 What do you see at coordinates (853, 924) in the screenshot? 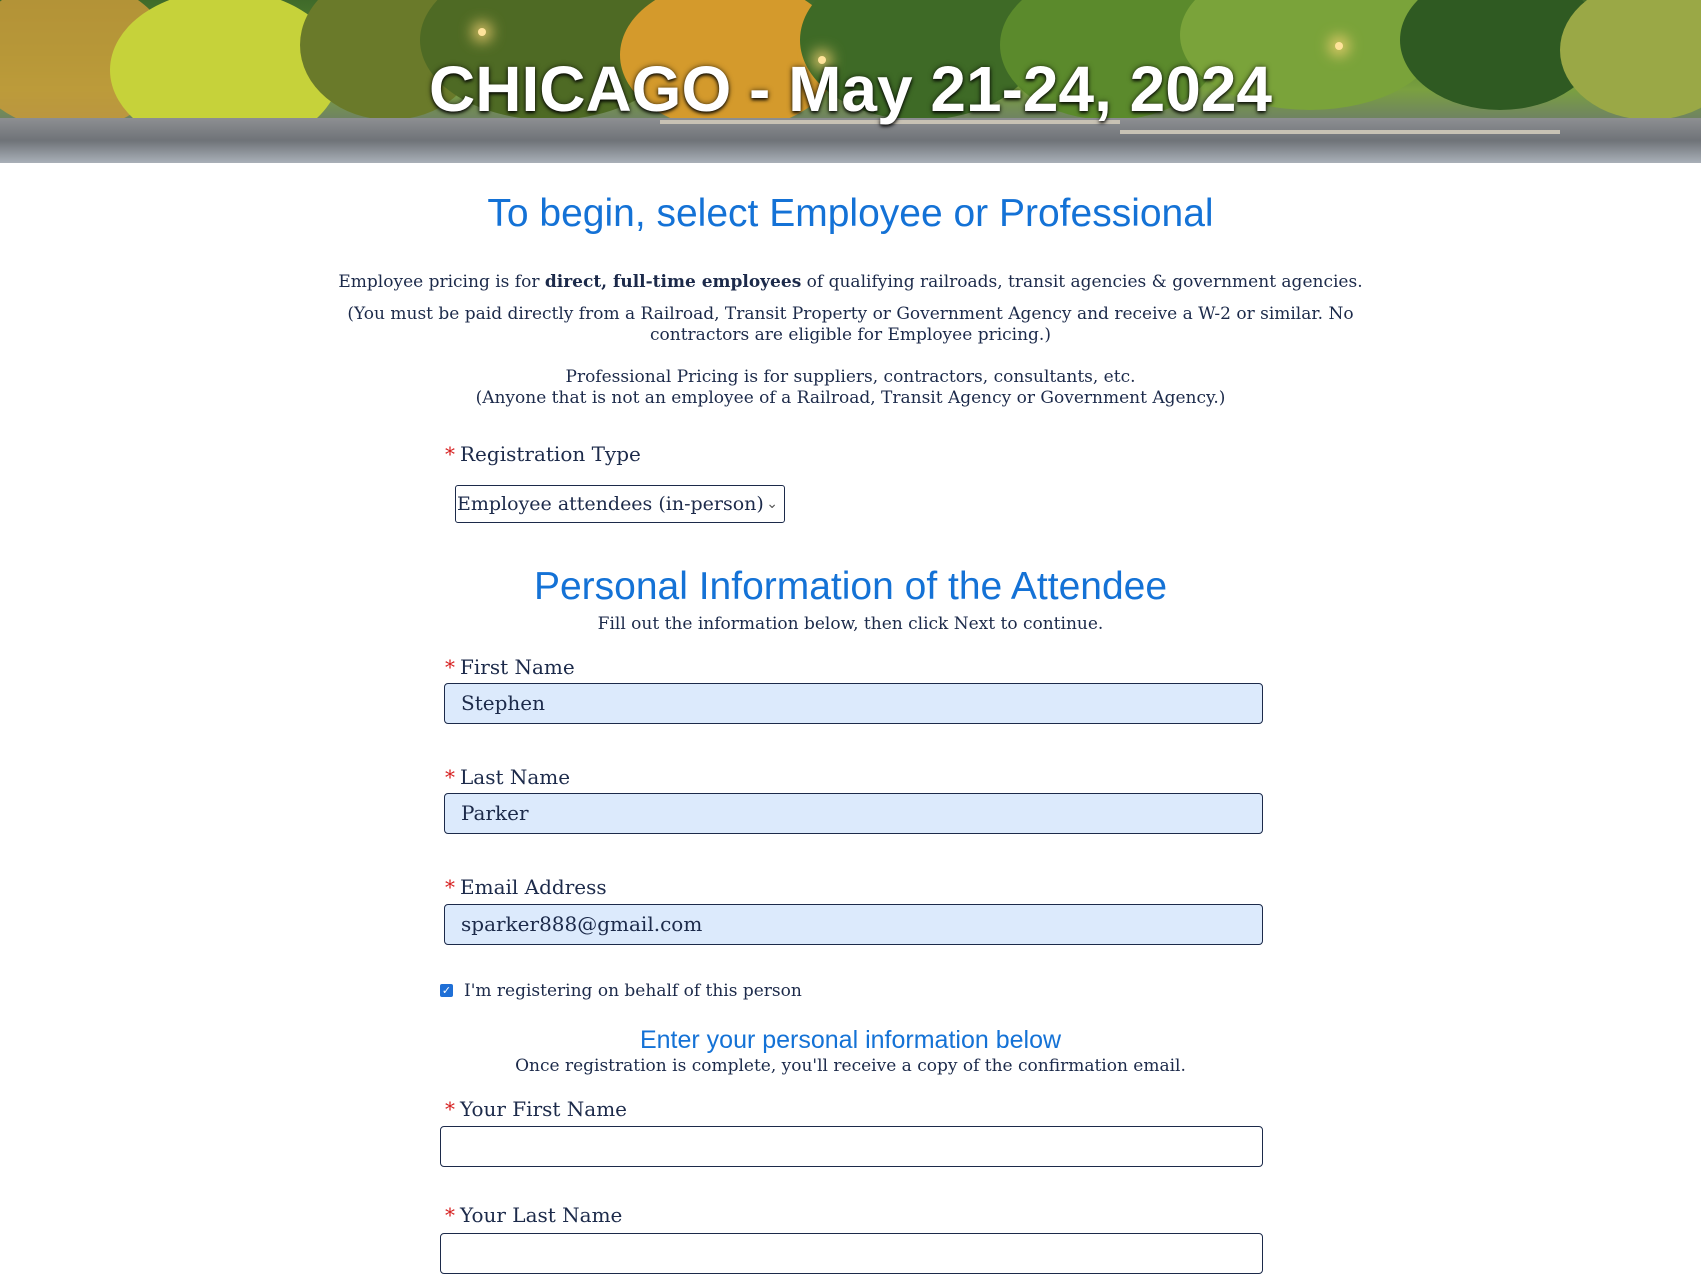
I see `email-field: sparker888@gmail.com` at bounding box center [853, 924].